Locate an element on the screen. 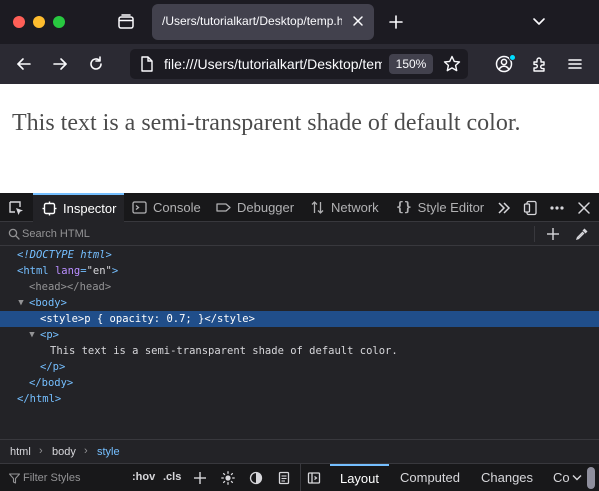  body-close-tag: </body> is located at coordinates (51, 383).